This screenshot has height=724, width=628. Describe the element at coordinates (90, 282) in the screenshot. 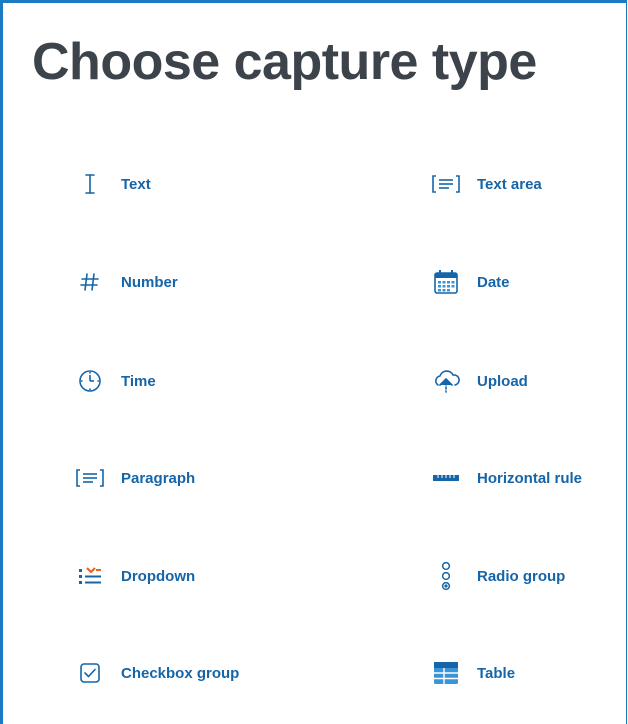

I see `hash-icon` at that location.